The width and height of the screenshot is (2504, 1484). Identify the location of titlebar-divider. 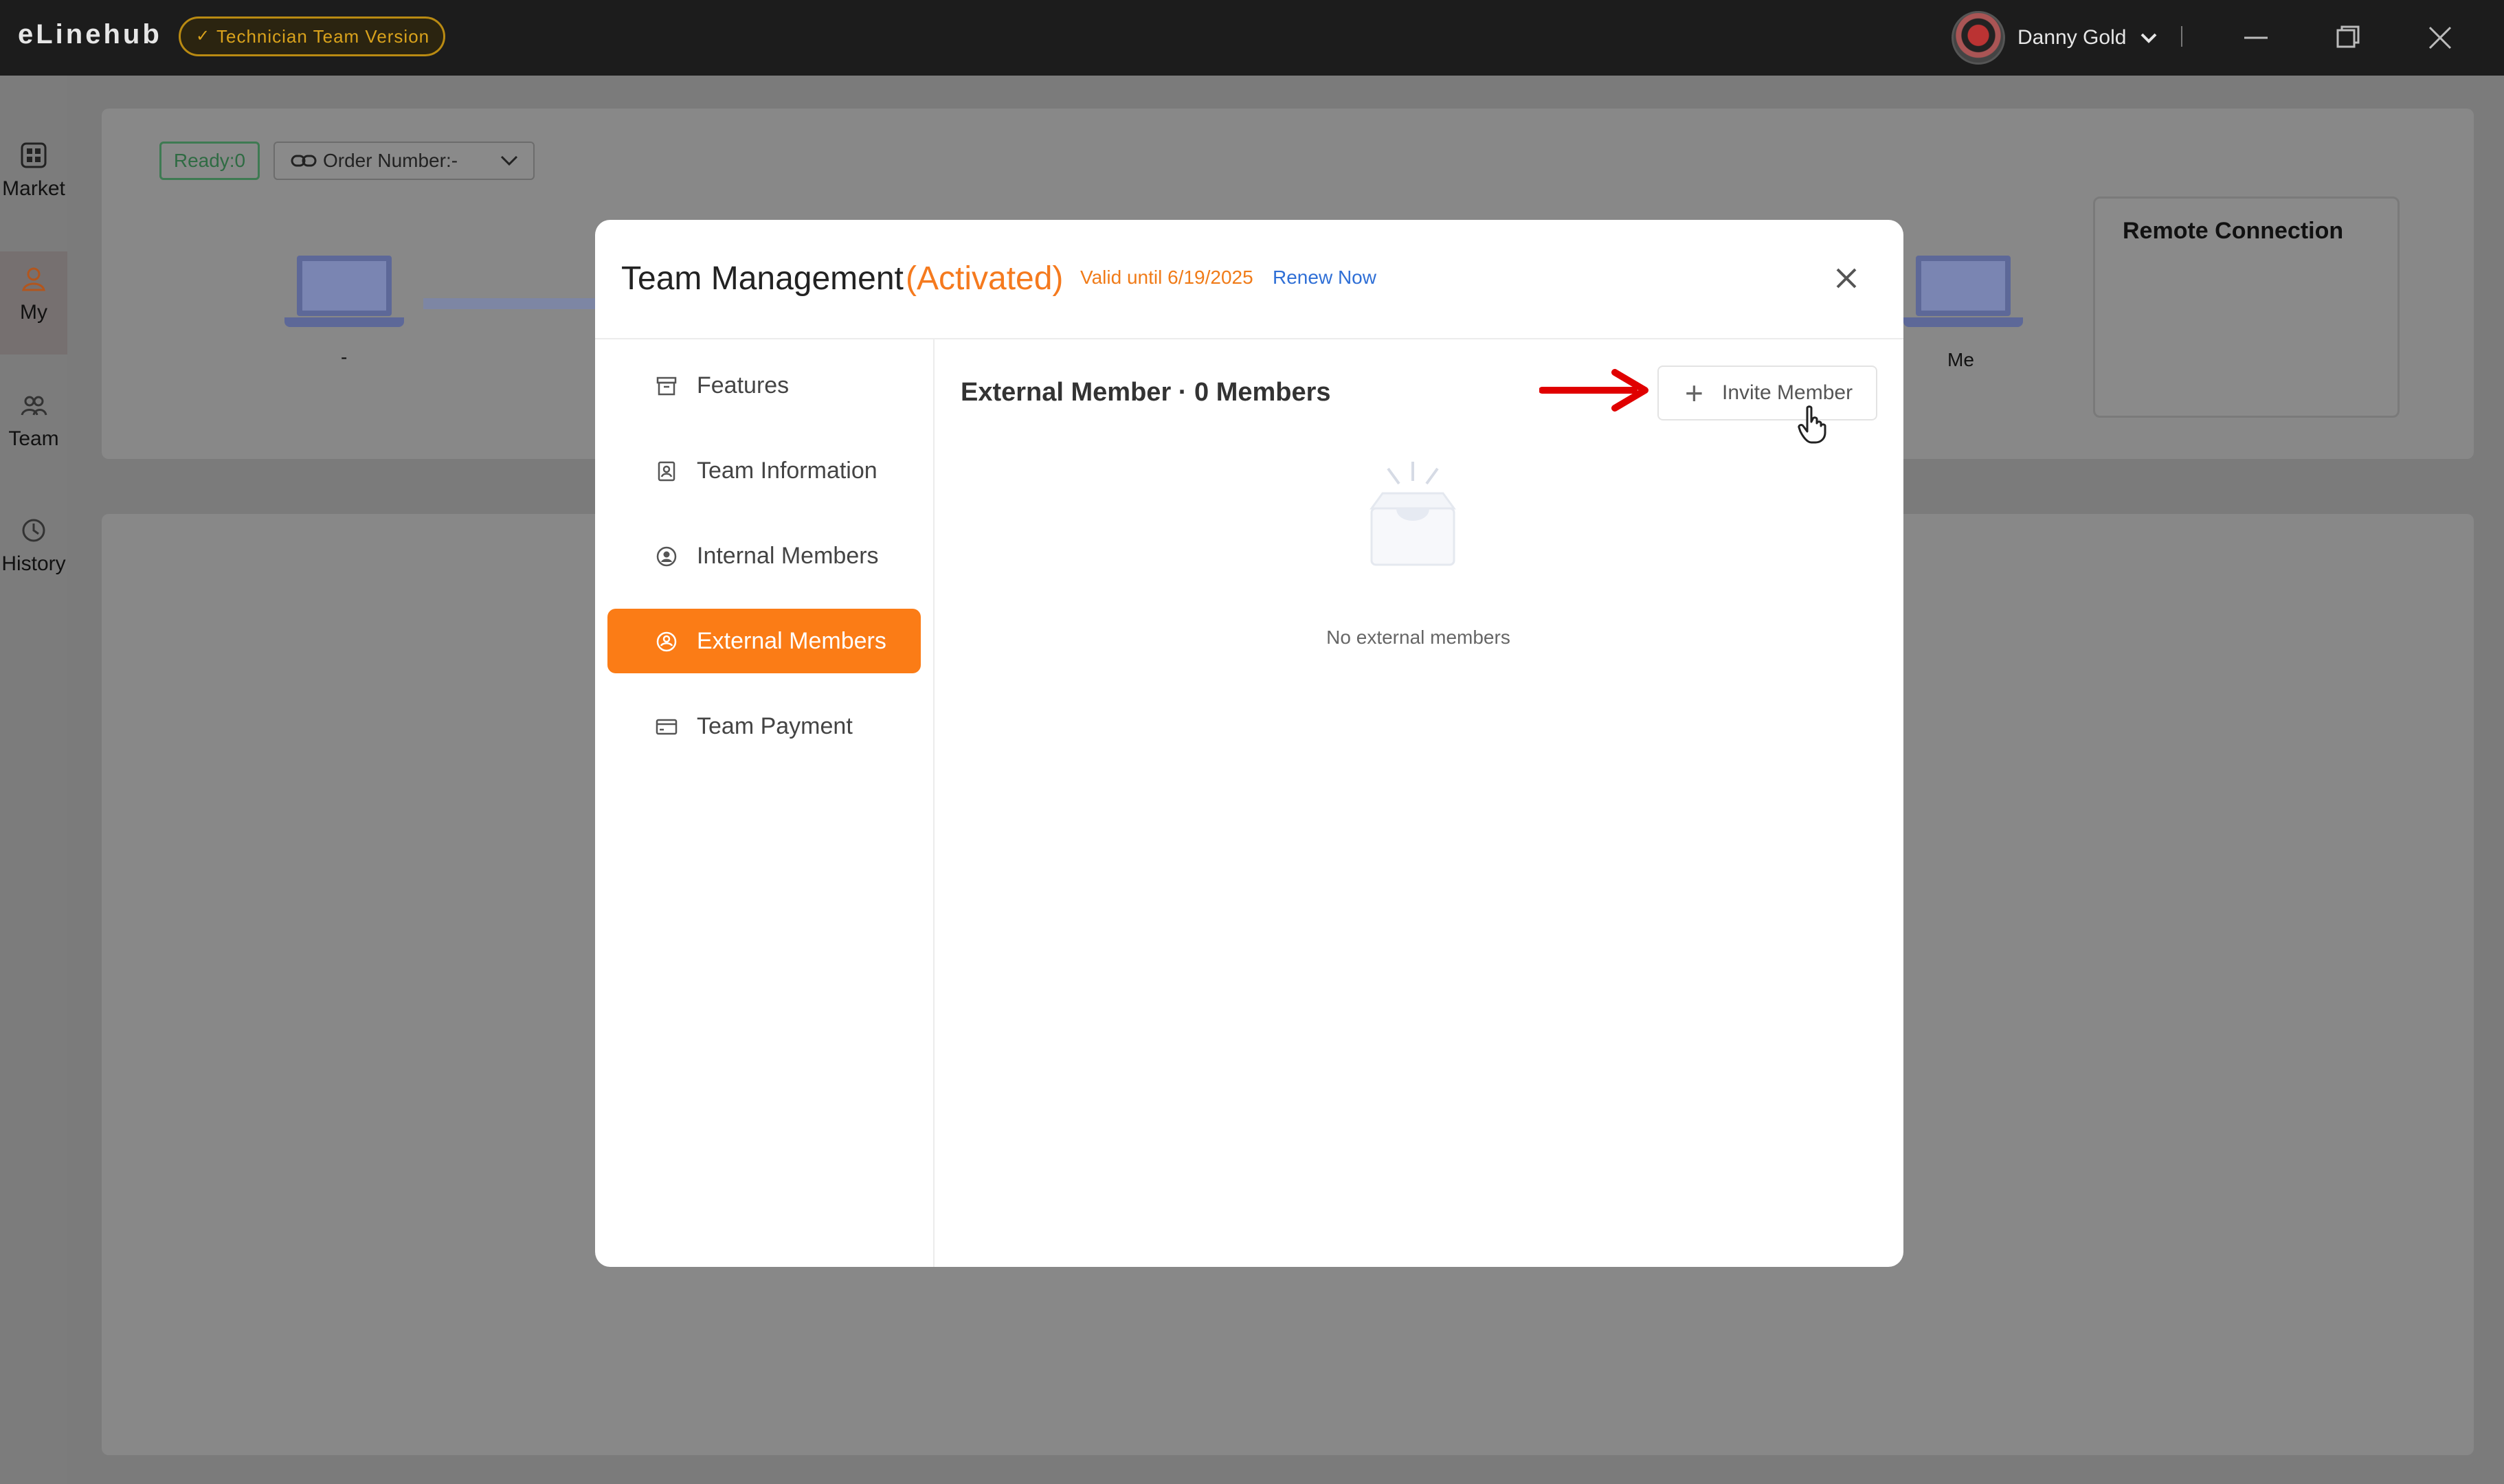
(2182, 36).